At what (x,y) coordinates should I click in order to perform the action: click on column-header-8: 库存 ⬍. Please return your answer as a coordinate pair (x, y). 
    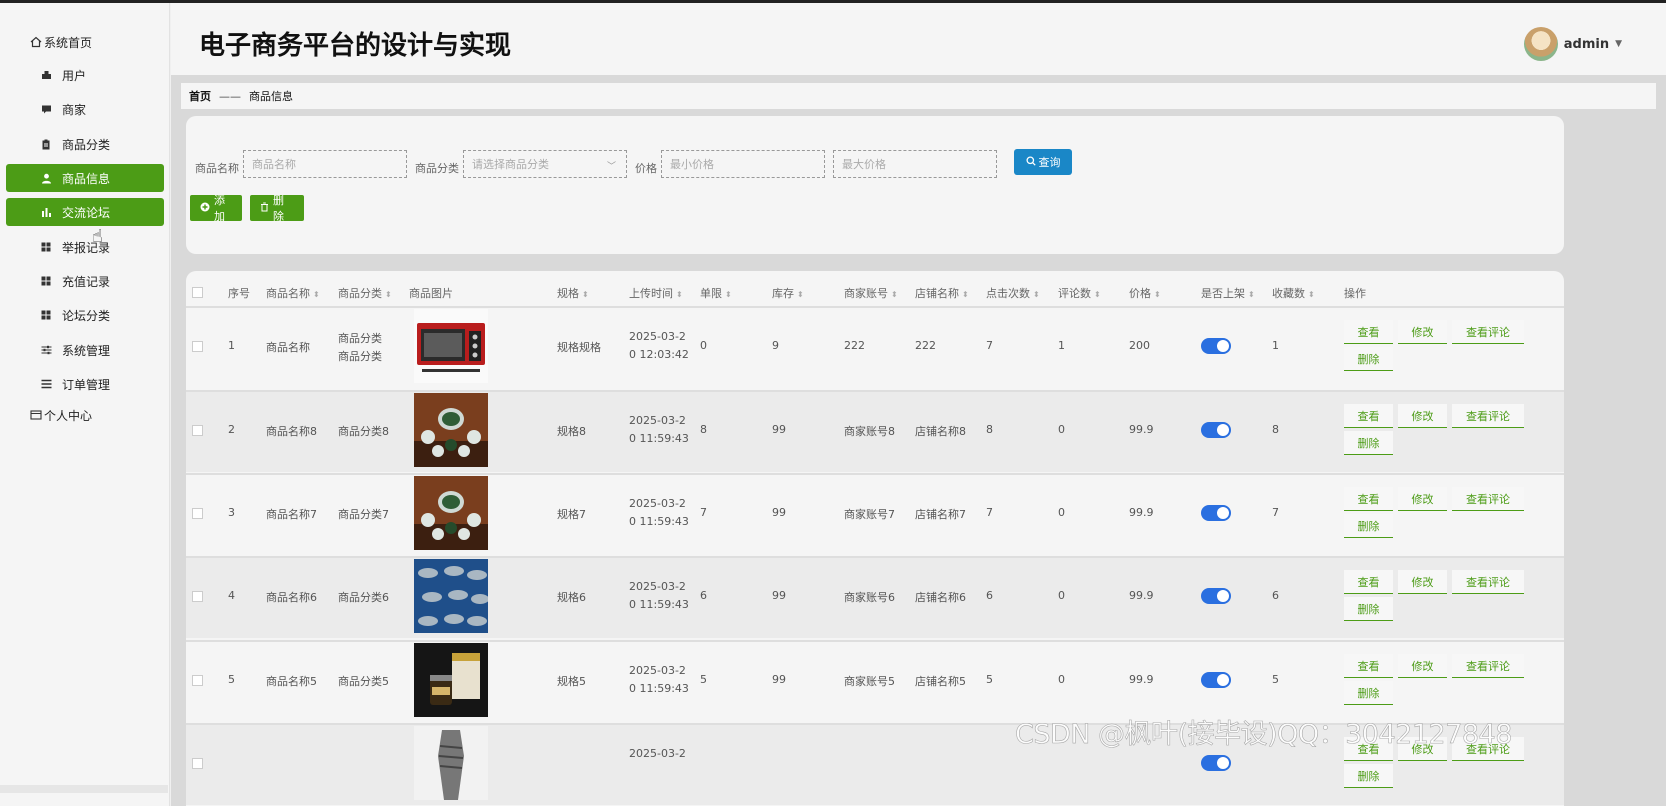
    Looking at the image, I should click on (788, 293).